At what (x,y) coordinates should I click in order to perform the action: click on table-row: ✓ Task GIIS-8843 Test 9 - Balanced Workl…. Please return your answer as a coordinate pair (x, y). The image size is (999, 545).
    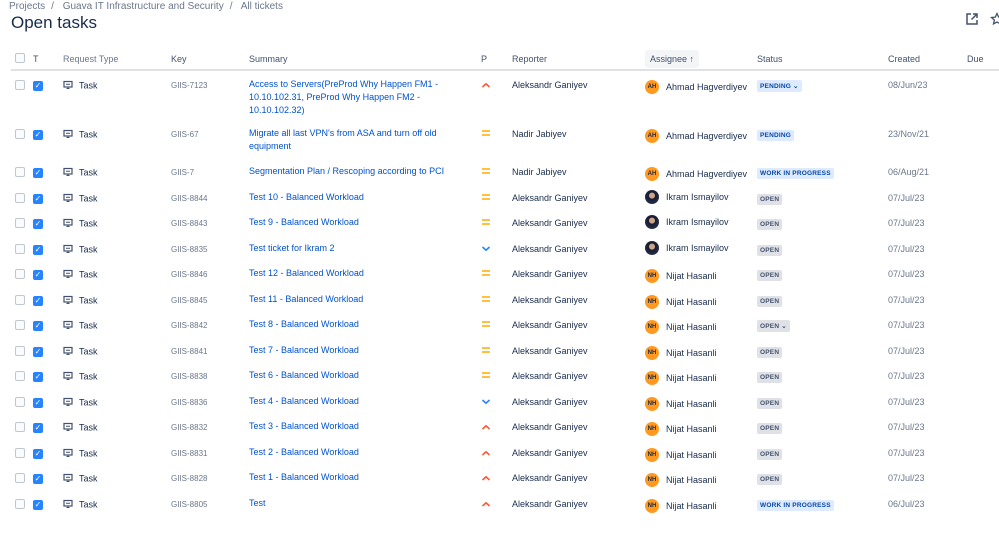
    Looking at the image, I should click on (505, 222).